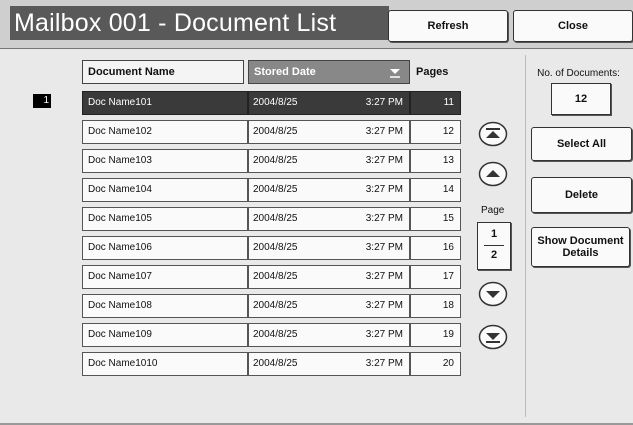  What do you see at coordinates (581, 99) in the screenshot?
I see `document-count: 12` at bounding box center [581, 99].